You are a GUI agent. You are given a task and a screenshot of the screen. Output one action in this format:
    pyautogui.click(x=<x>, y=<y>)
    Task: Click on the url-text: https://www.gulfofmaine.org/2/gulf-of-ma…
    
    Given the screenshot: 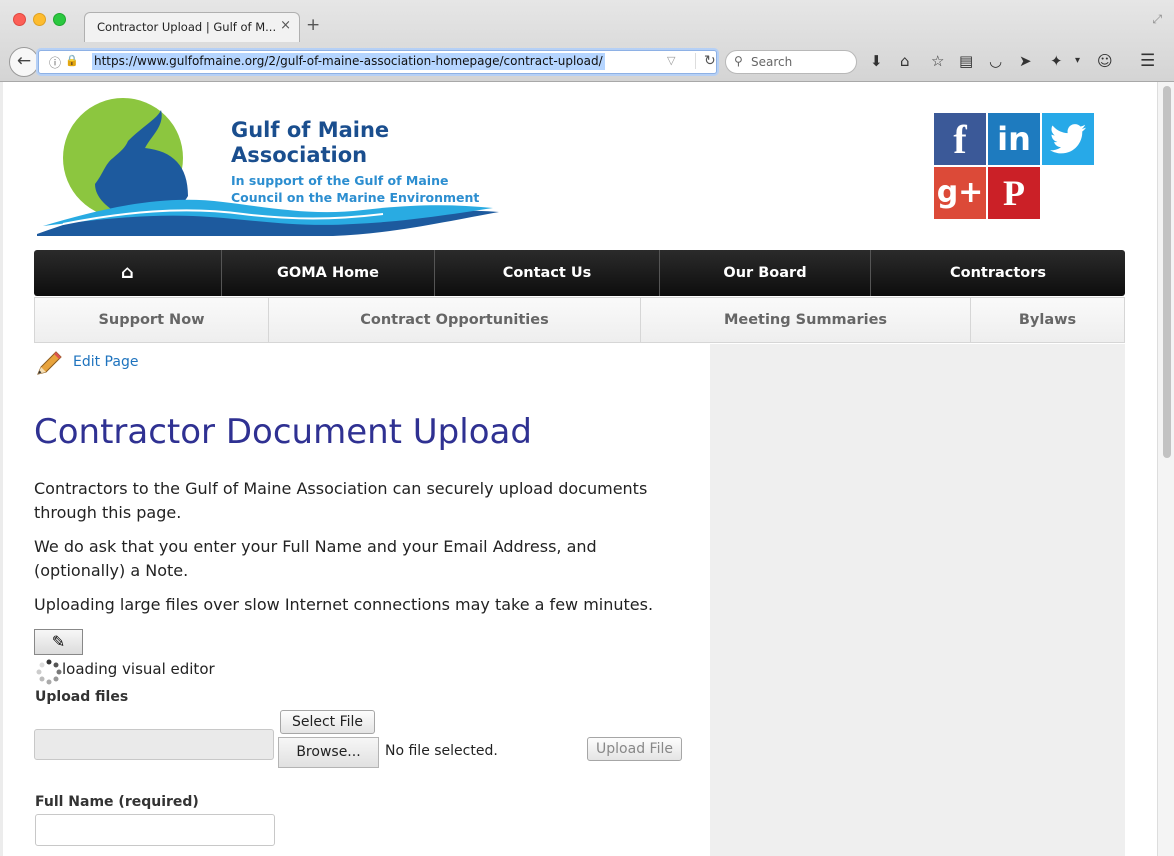 What is the action you would take?
    pyautogui.click(x=348, y=61)
    